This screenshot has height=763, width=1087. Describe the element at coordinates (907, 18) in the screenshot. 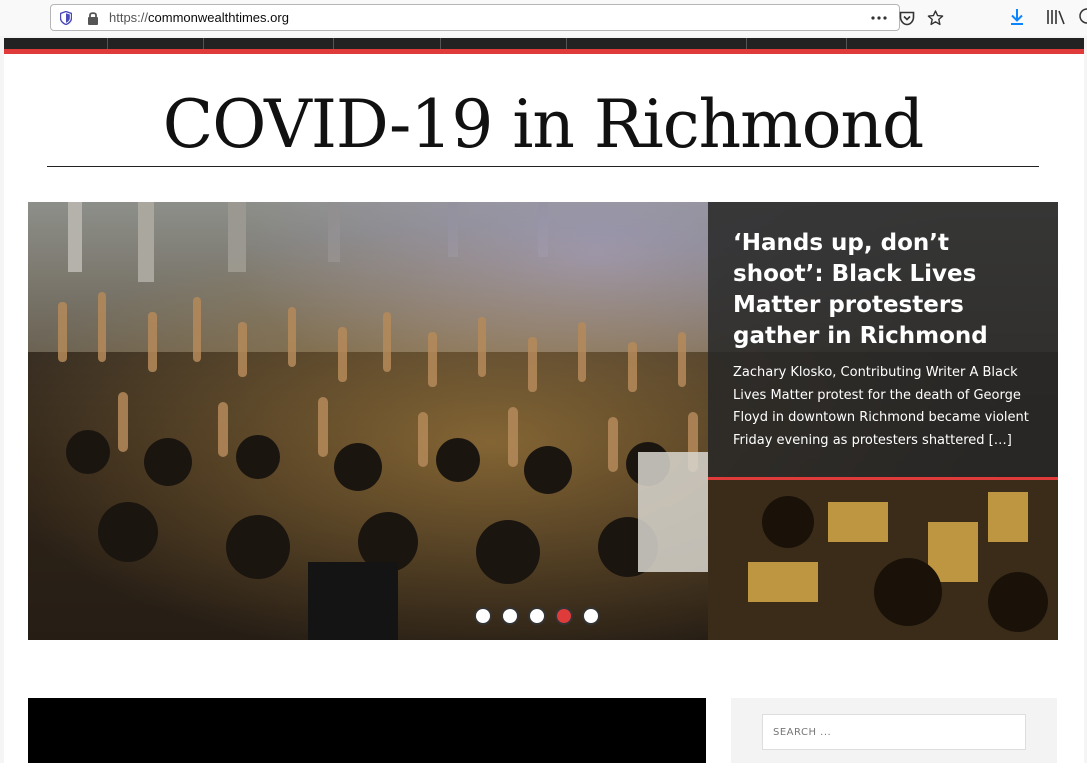

I see `pocket-icon` at that location.